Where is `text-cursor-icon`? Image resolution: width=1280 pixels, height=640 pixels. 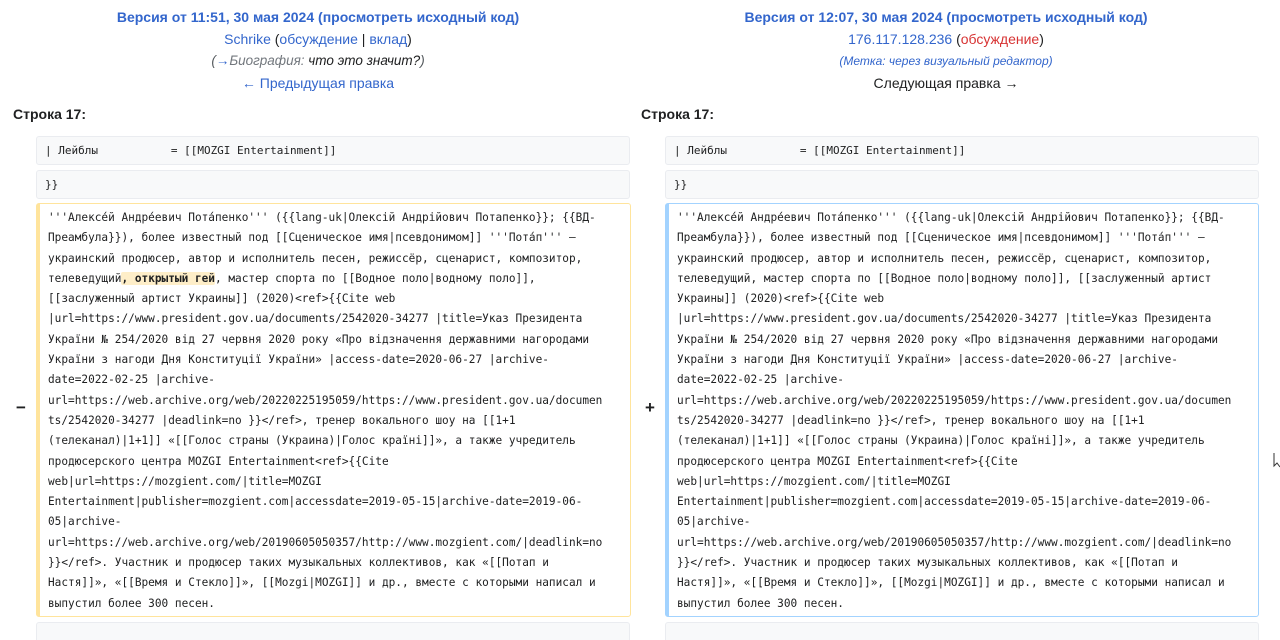
text-cursor-icon is located at coordinates (1276, 460).